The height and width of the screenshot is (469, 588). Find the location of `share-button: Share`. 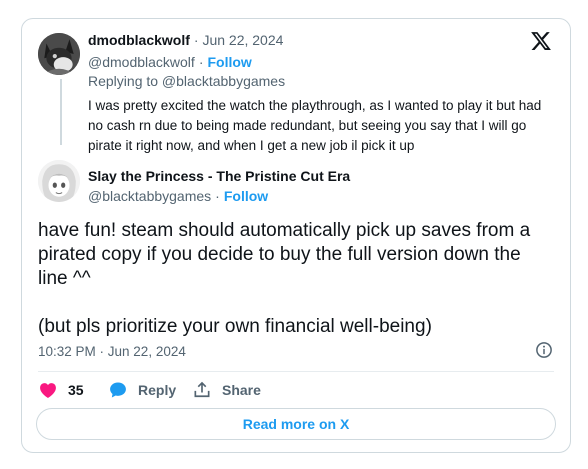

share-button: Share is located at coordinates (226, 390).